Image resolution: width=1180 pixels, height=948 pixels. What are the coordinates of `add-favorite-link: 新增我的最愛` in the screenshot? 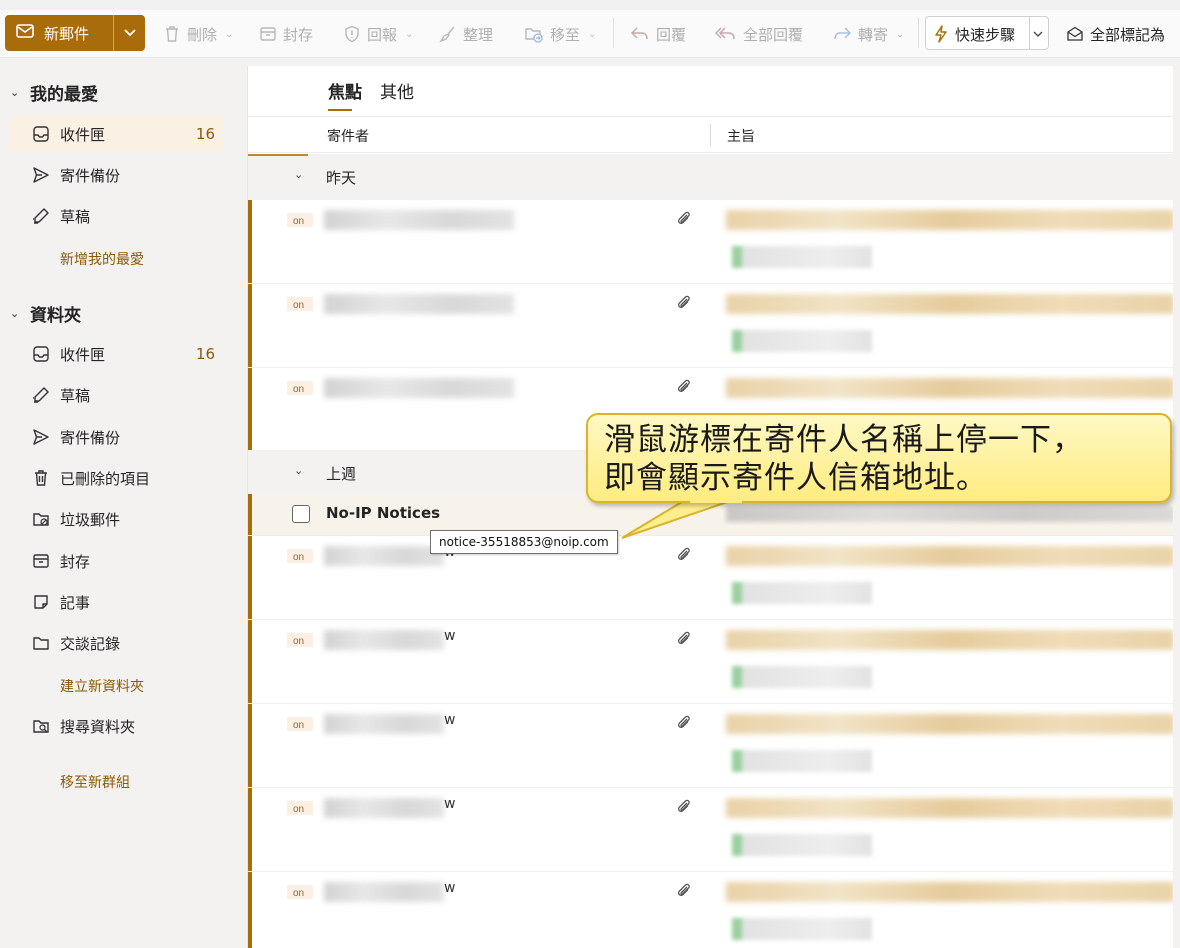 It's located at (102, 259).